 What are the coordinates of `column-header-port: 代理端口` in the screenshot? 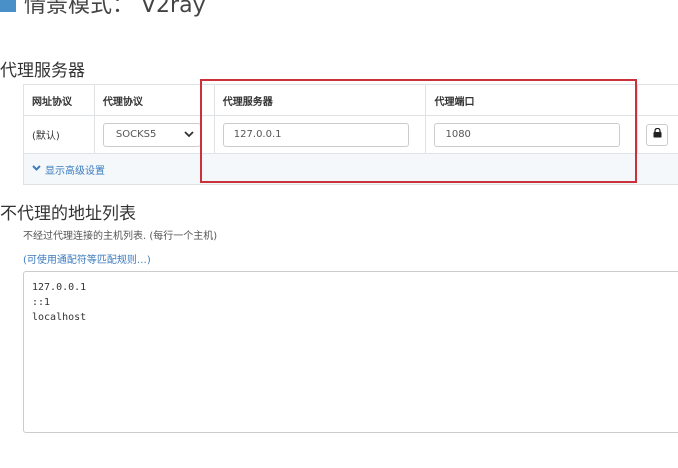 It's located at (532, 100).